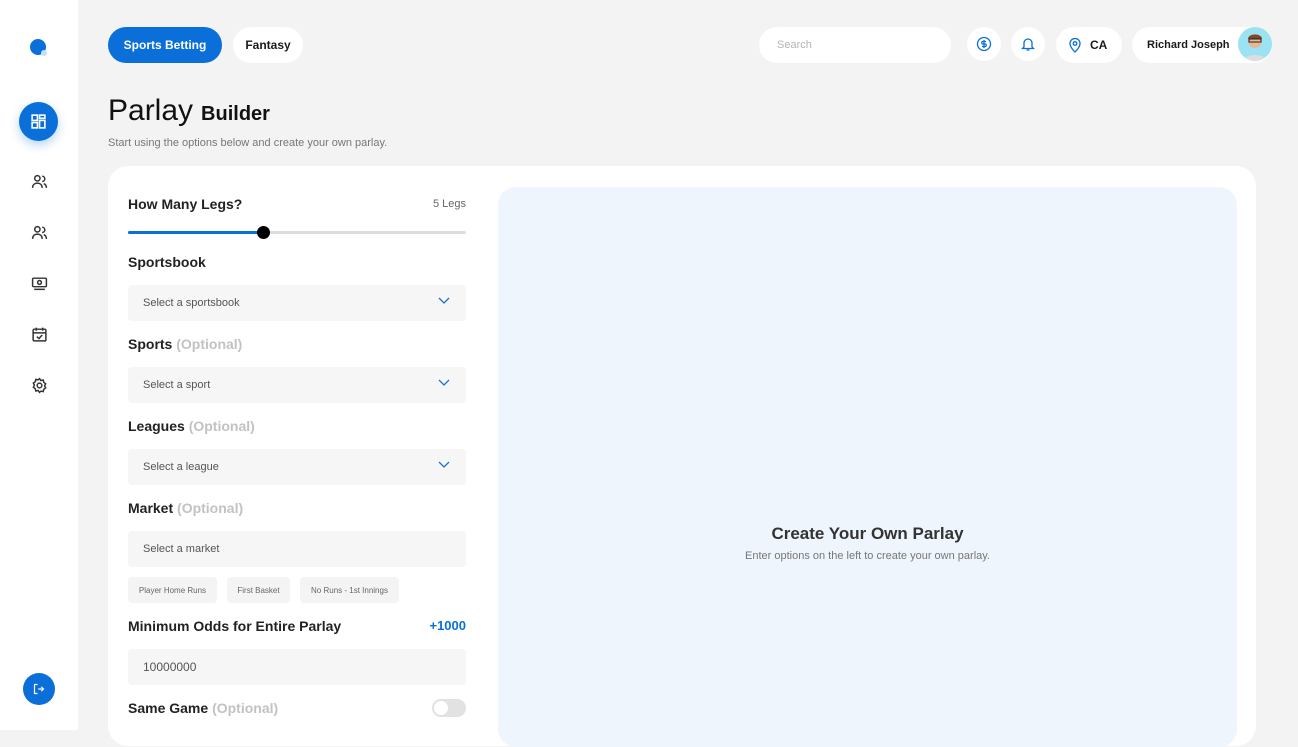 Image resolution: width=1298 pixels, height=747 pixels. I want to click on page-title-suffix: Builder, so click(235, 114).